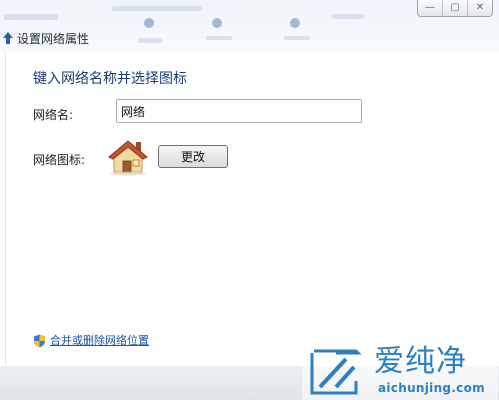 The width and height of the screenshot is (499, 400). I want to click on back-arrow-icon, so click(8, 38).